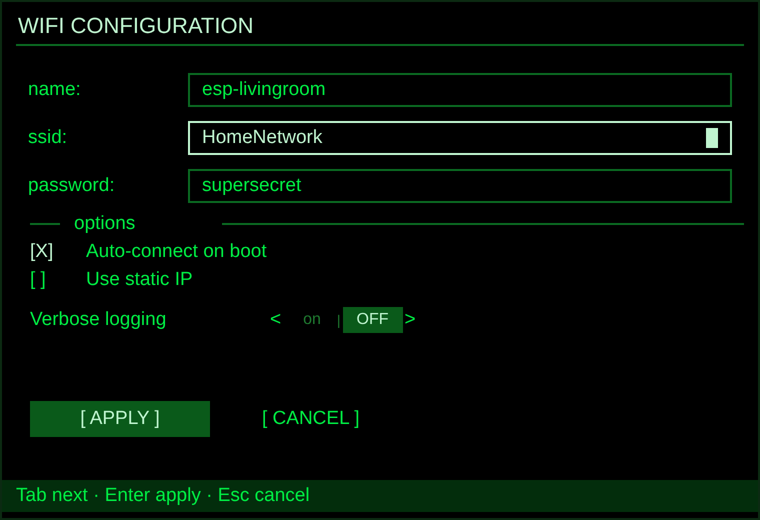 Image resolution: width=760 pixels, height=520 pixels. What do you see at coordinates (55, 90) in the screenshot?
I see `field-label: name:` at bounding box center [55, 90].